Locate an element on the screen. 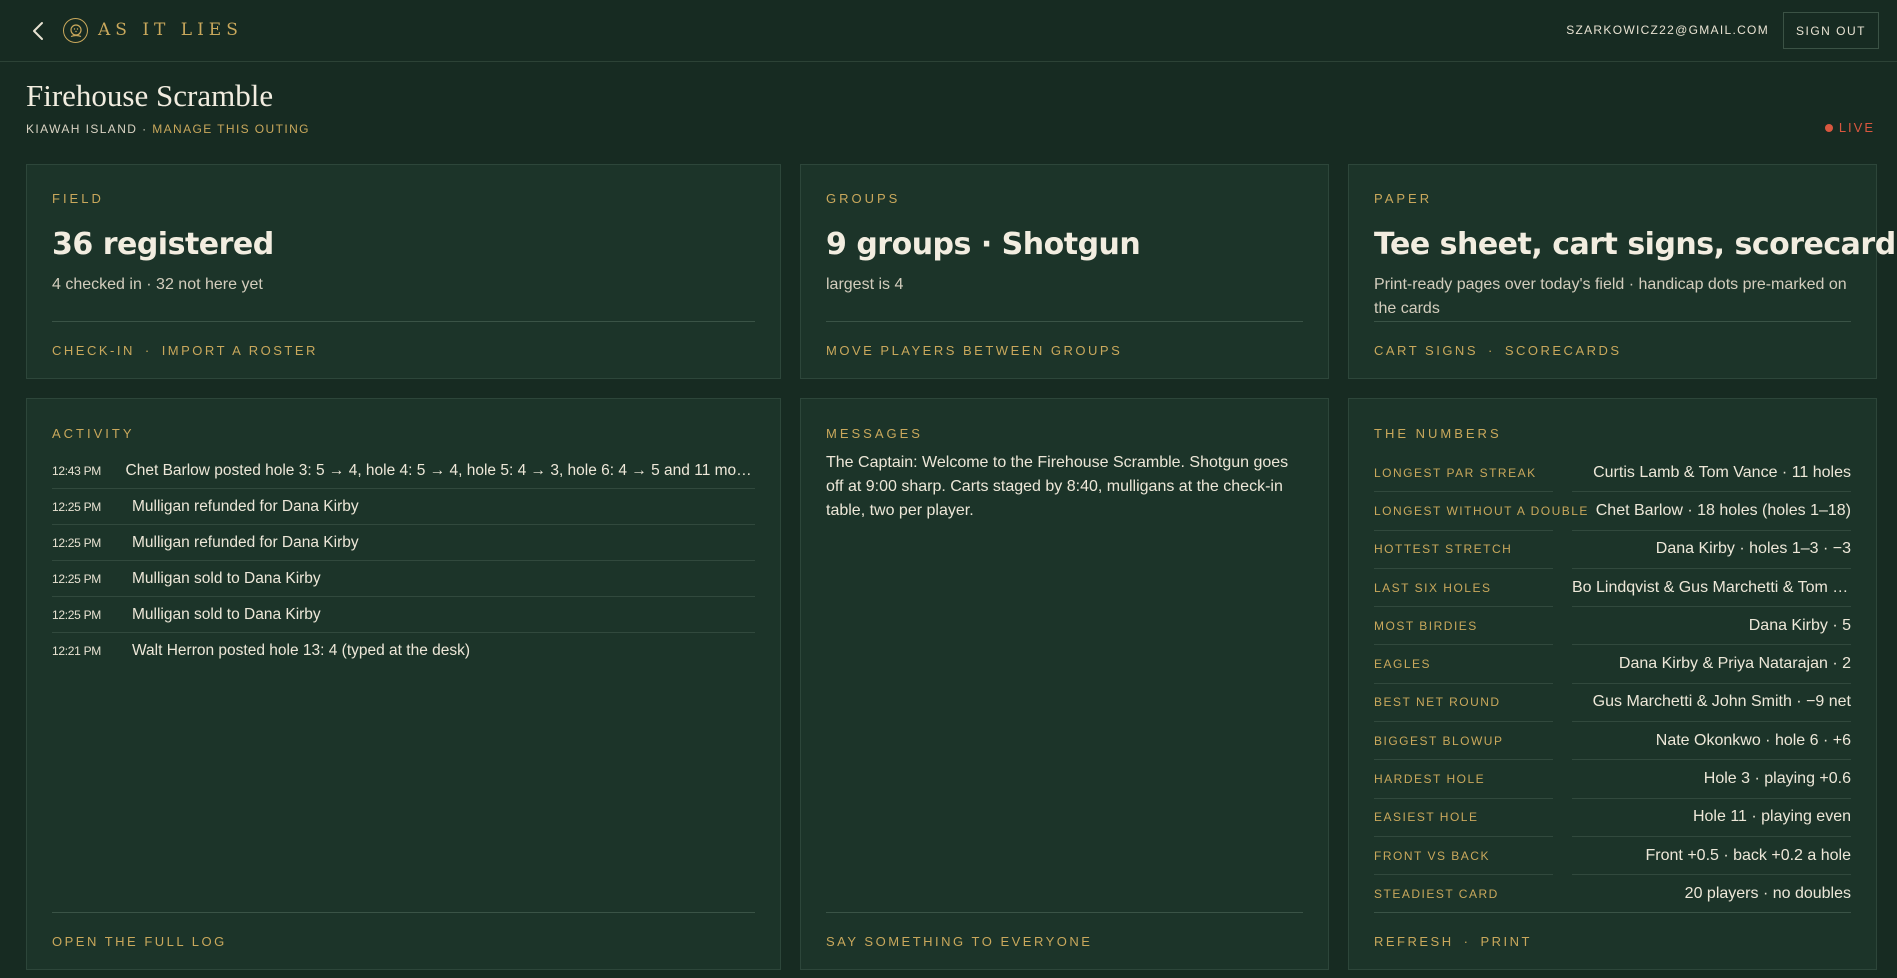 This screenshot has width=1897, height=978. live-dot-icon is located at coordinates (1828, 127).